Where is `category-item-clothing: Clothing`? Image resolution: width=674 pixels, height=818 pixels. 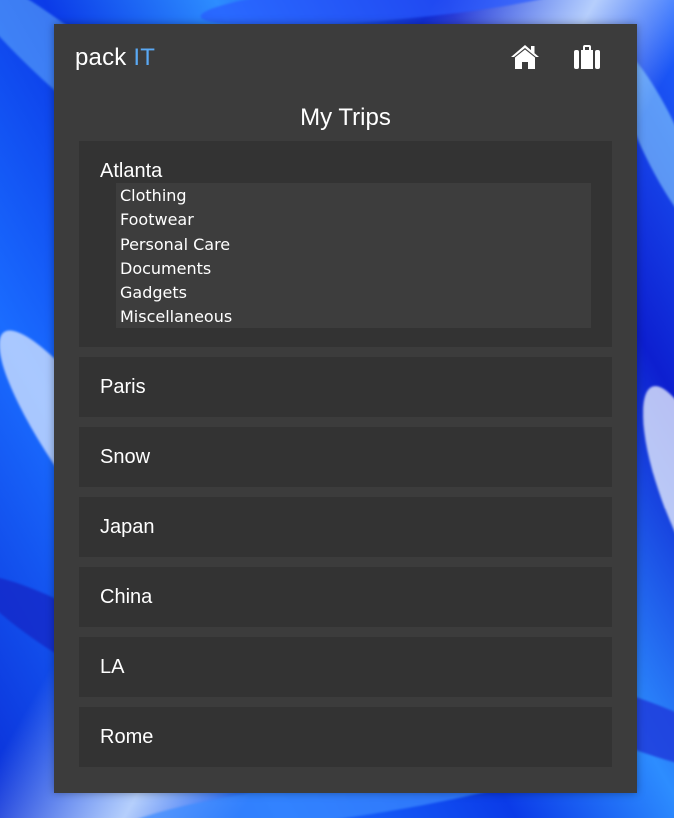
category-item-clothing: Clothing is located at coordinates (355, 196).